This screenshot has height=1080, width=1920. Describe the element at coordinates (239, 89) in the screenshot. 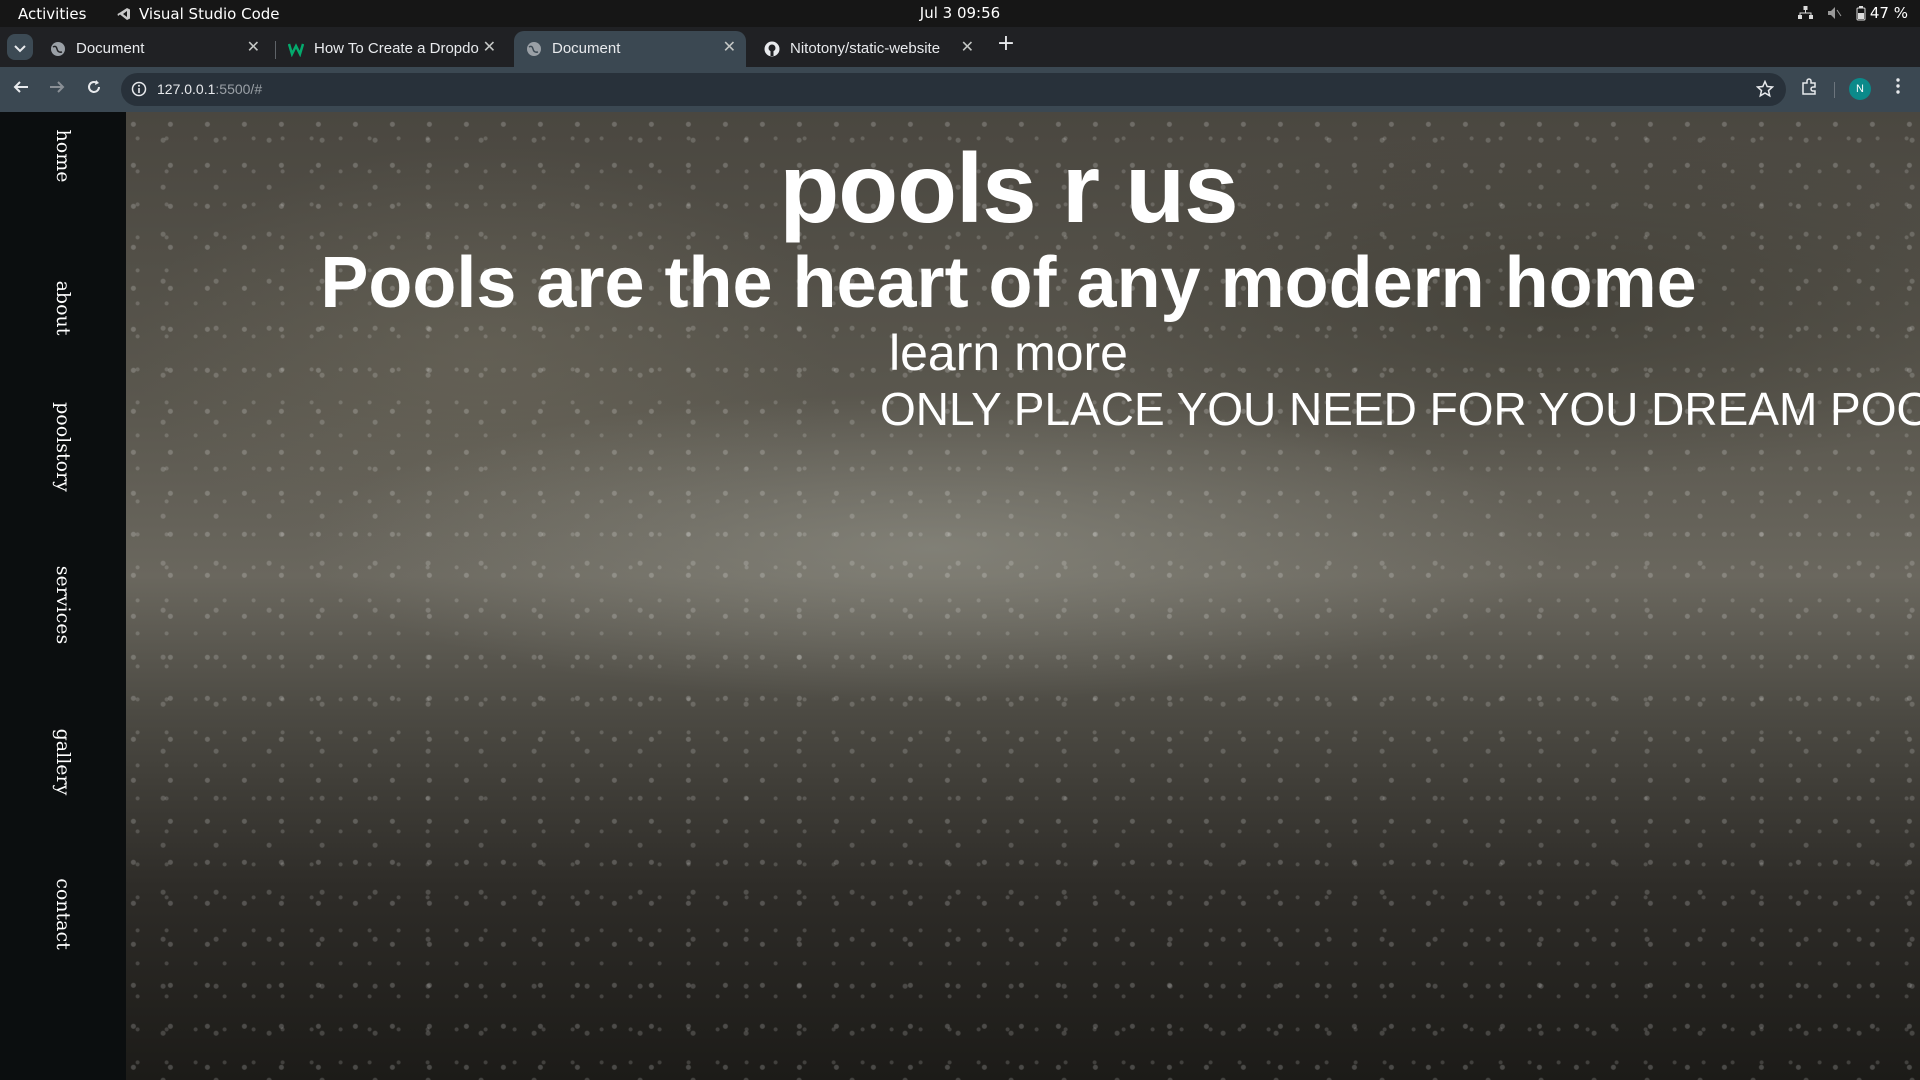

I see `url-path: :5500/#` at that location.